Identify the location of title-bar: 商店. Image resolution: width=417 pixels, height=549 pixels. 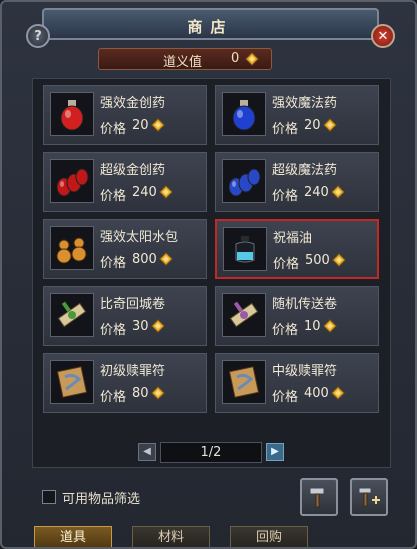
(210, 24).